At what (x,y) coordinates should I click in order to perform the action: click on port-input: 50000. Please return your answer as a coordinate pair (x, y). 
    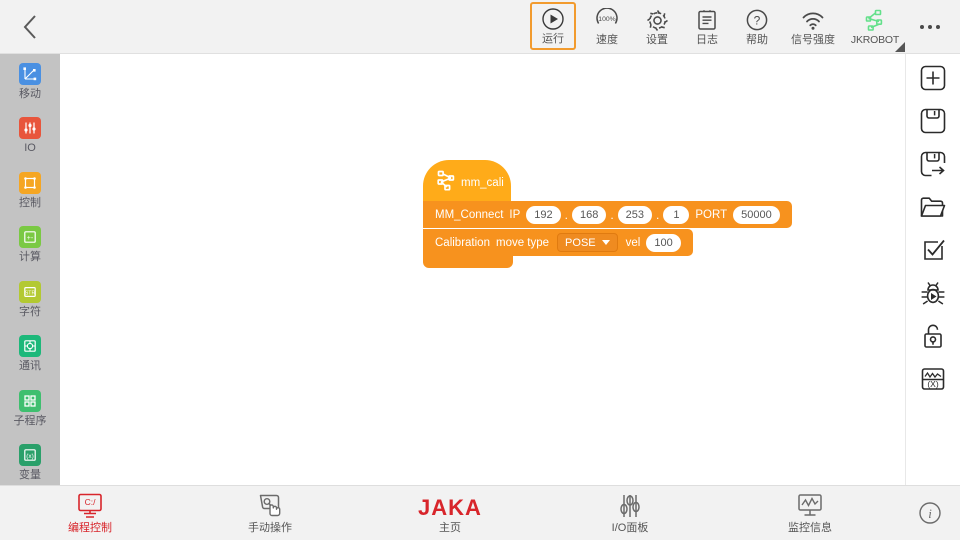
    Looking at the image, I should click on (756, 214).